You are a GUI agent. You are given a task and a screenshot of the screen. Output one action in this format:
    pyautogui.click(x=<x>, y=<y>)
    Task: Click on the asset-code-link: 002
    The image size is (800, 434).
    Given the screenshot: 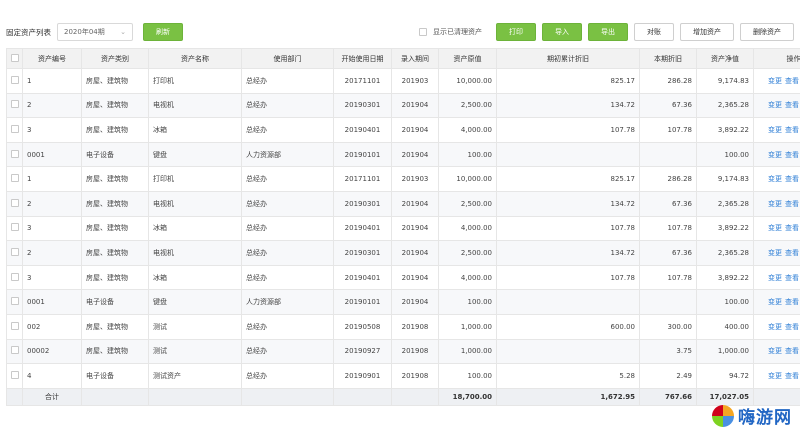 What is the action you would take?
    pyautogui.click(x=52, y=326)
    